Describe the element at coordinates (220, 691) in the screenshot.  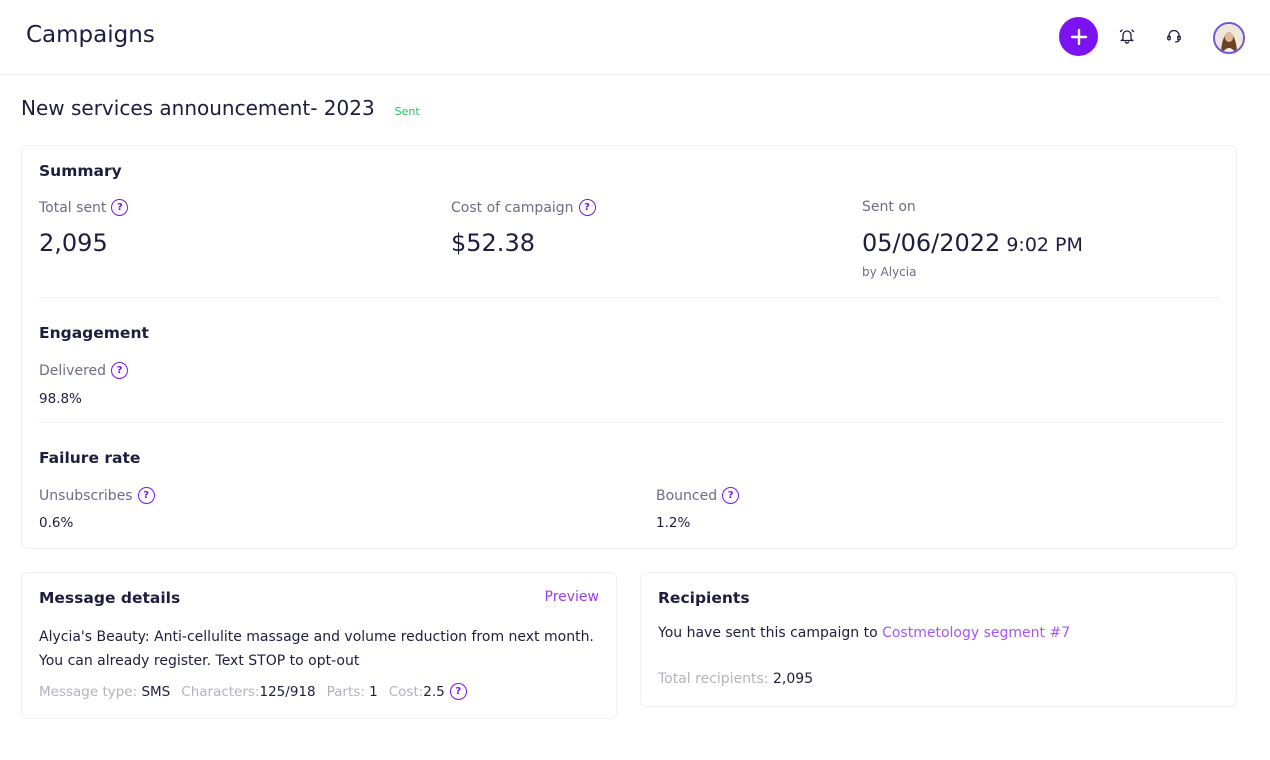
I see `characters-label: Characters:` at that location.